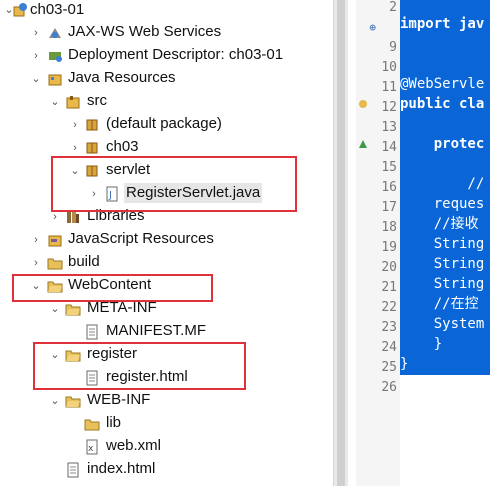 The width and height of the screenshot is (490, 486). I want to click on text-file-icon, so click(92, 332).